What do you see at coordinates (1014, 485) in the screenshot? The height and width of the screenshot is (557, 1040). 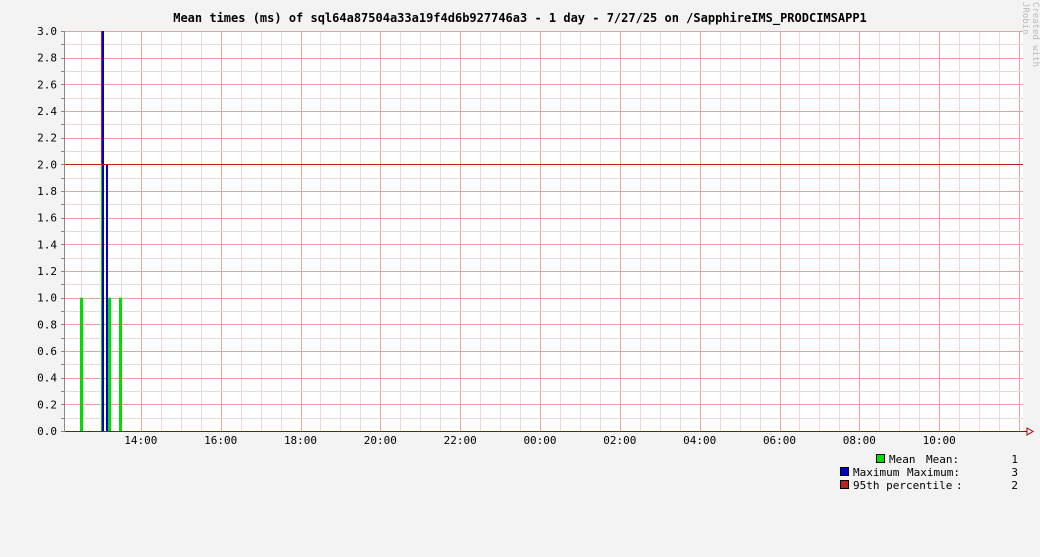 I see `legend-value-95th: 2` at bounding box center [1014, 485].